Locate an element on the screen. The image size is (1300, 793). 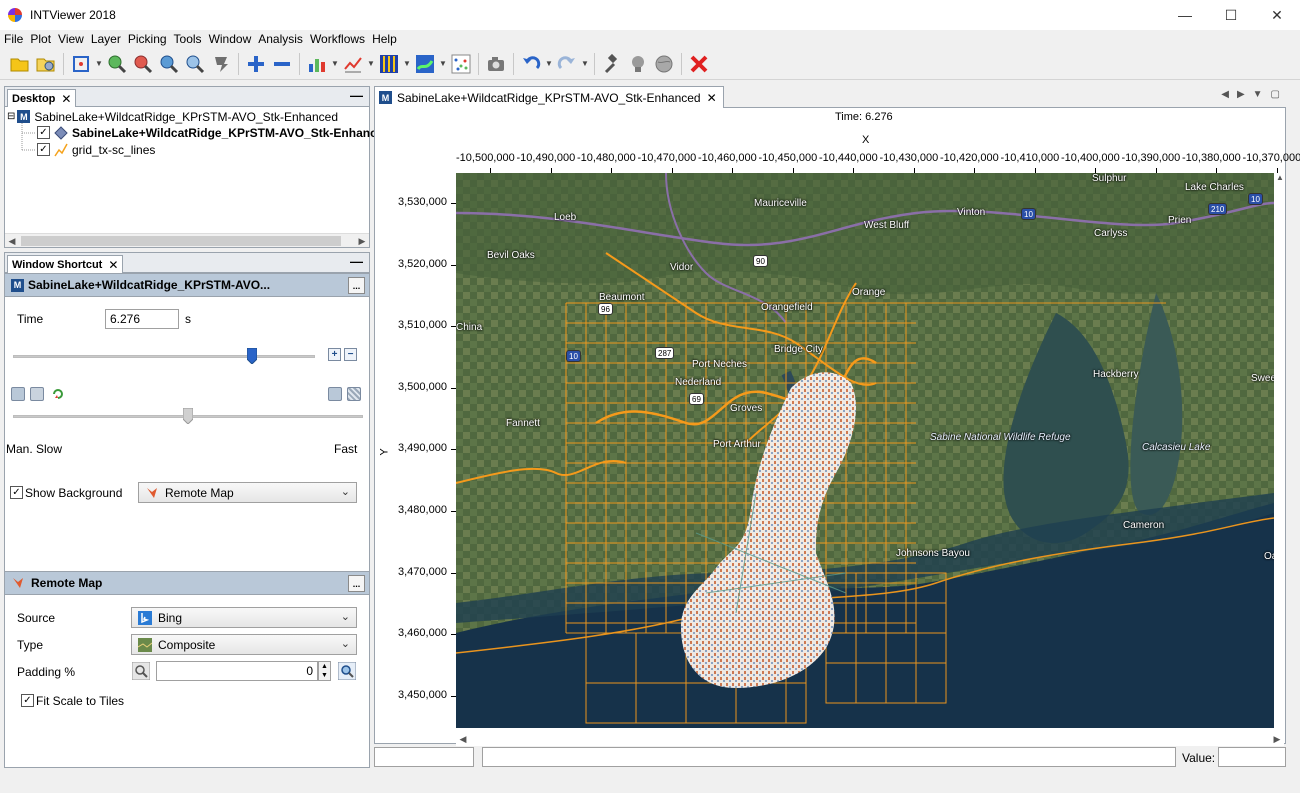
minimize-button: — is located at coordinates (1185, 15).